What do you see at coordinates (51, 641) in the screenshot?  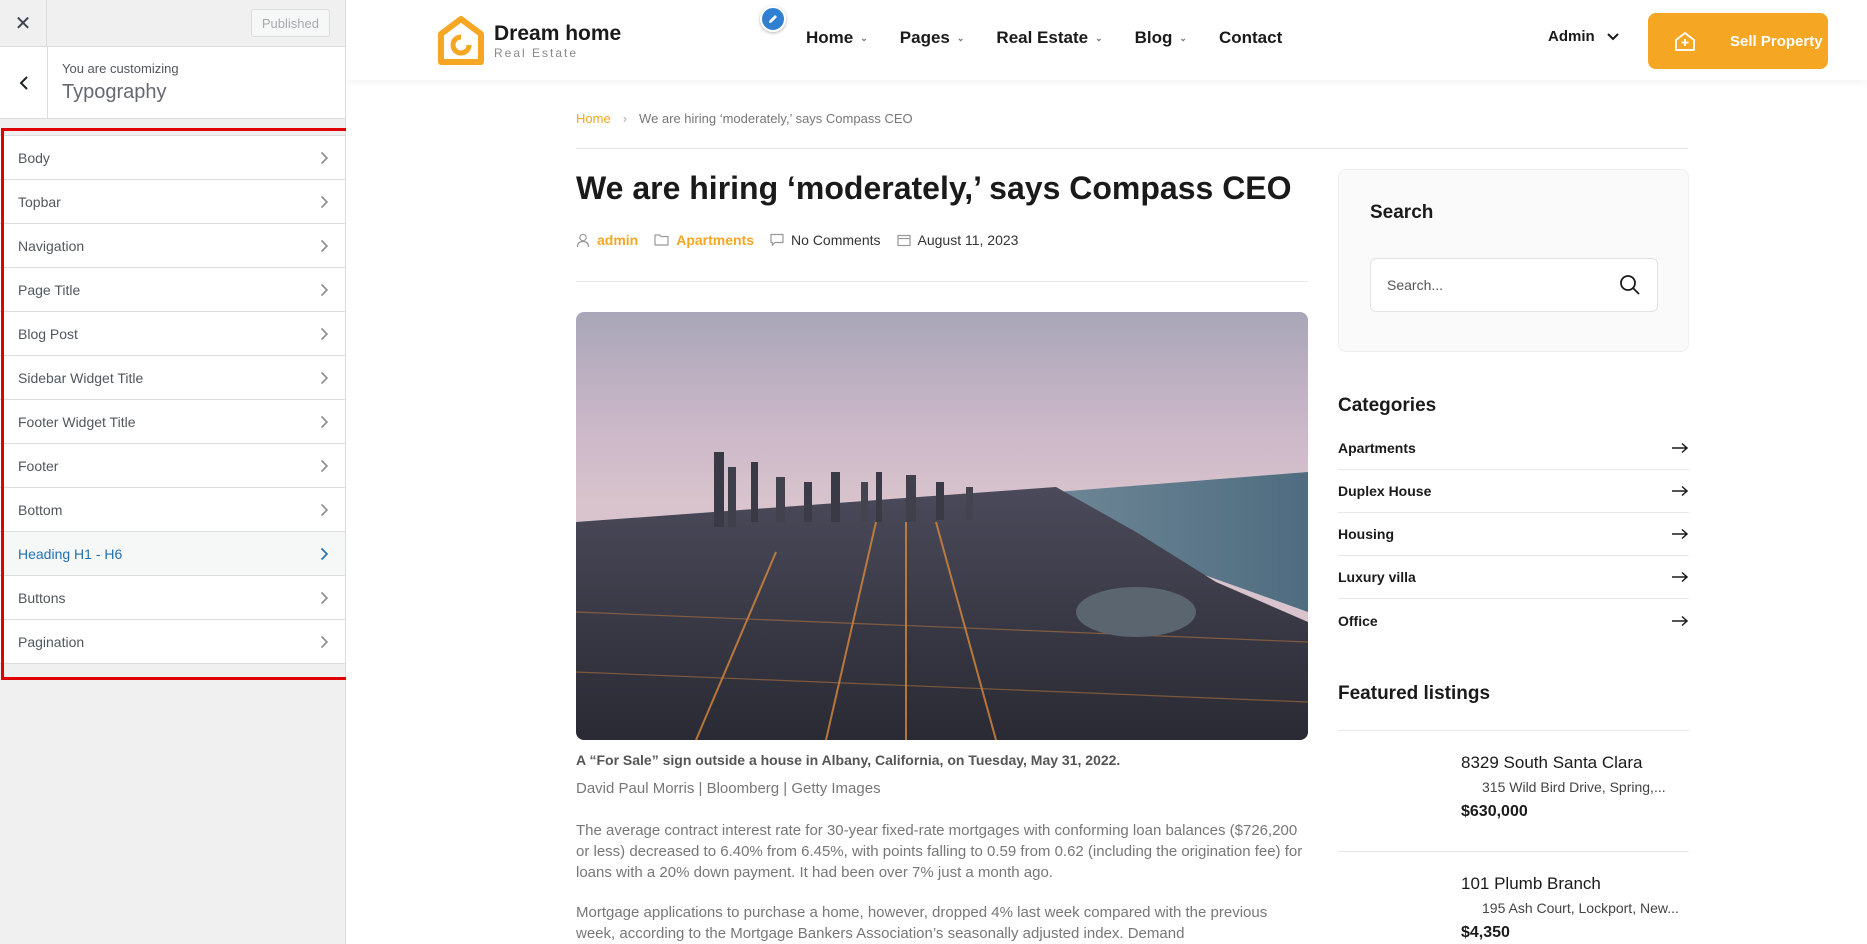 I see `option-label: Pagination` at bounding box center [51, 641].